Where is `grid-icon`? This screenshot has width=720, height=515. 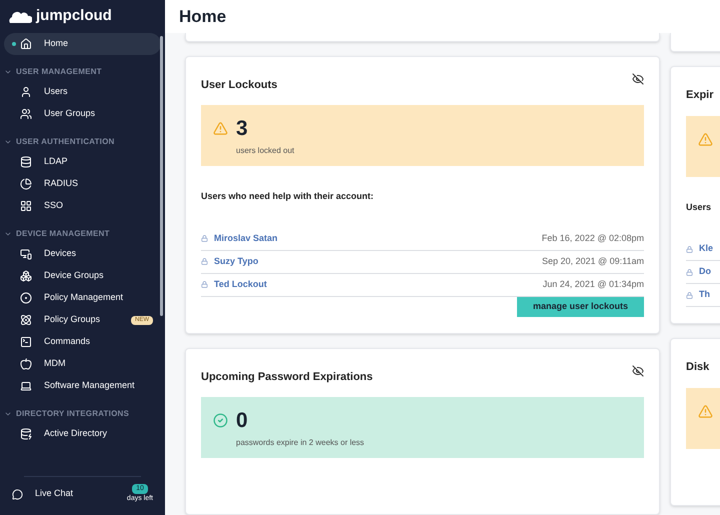
grid-icon is located at coordinates (26, 206).